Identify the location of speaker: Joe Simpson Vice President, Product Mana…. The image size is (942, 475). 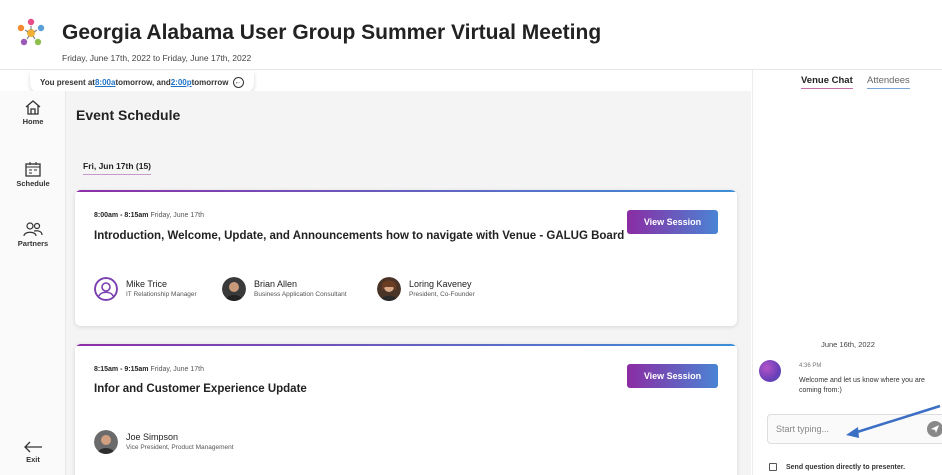
(164, 442).